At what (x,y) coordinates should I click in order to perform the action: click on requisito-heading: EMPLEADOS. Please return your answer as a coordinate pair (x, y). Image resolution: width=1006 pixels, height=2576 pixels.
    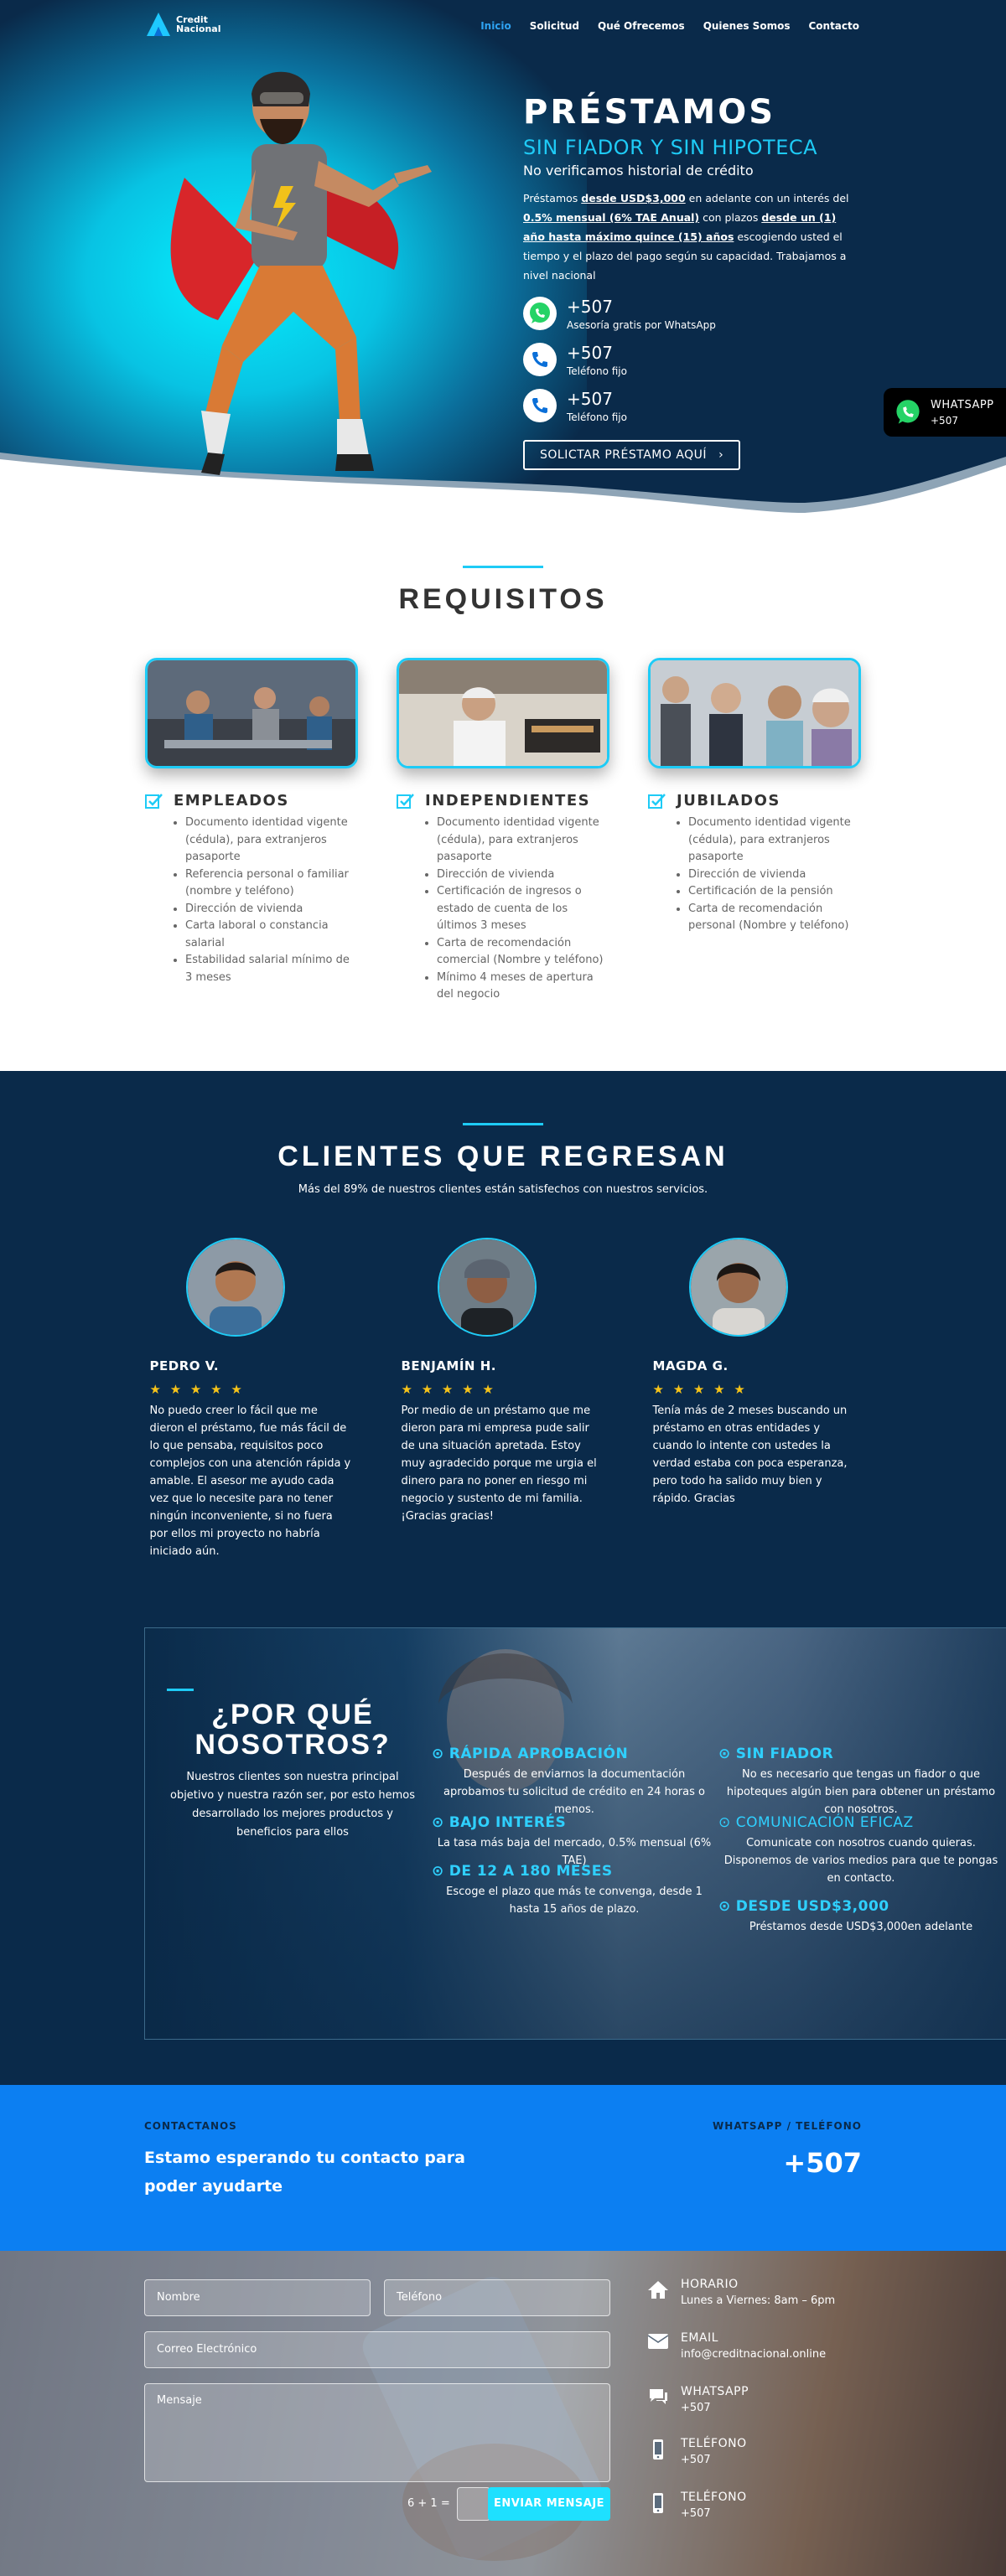
    Looking at the image, I should click on (251, 801).